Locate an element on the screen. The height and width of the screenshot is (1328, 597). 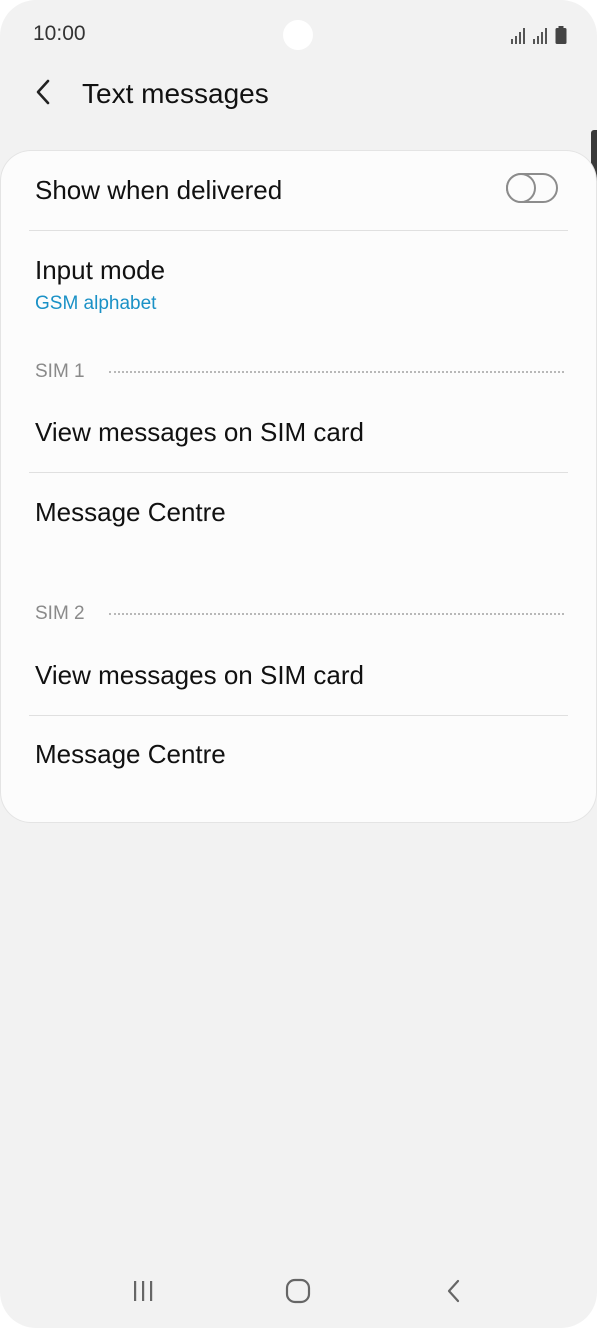
home-button is located at coordinates (298, 1293).